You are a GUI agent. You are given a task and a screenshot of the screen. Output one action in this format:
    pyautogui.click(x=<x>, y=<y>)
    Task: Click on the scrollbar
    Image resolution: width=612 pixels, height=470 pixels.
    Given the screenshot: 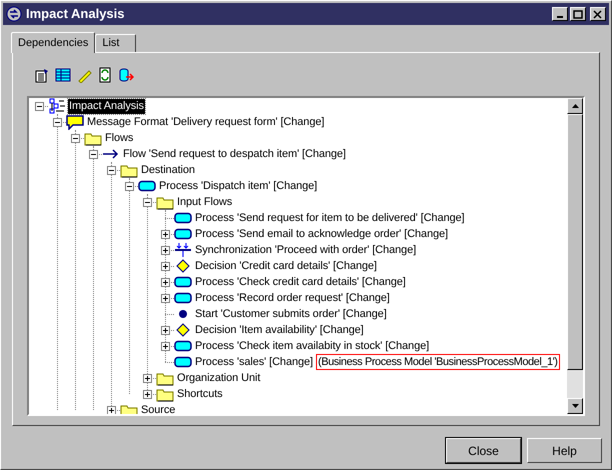 What is the action you would take?
    pyautogui.click(x=575, y=256)
    